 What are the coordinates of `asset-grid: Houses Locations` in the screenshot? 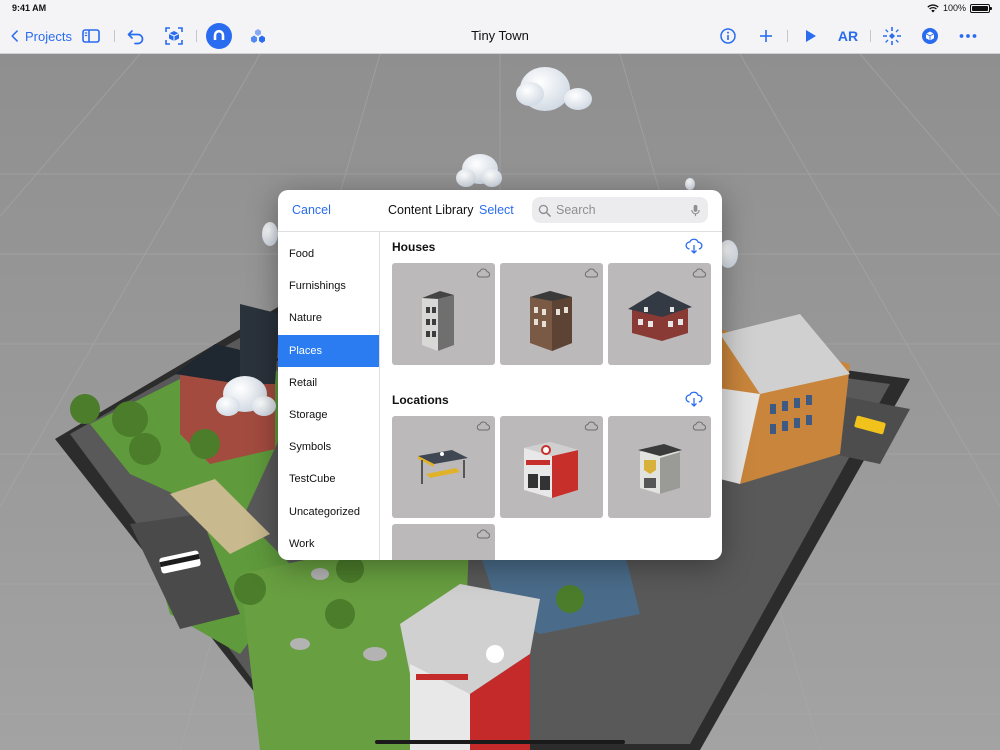 It's located at (551, 396).